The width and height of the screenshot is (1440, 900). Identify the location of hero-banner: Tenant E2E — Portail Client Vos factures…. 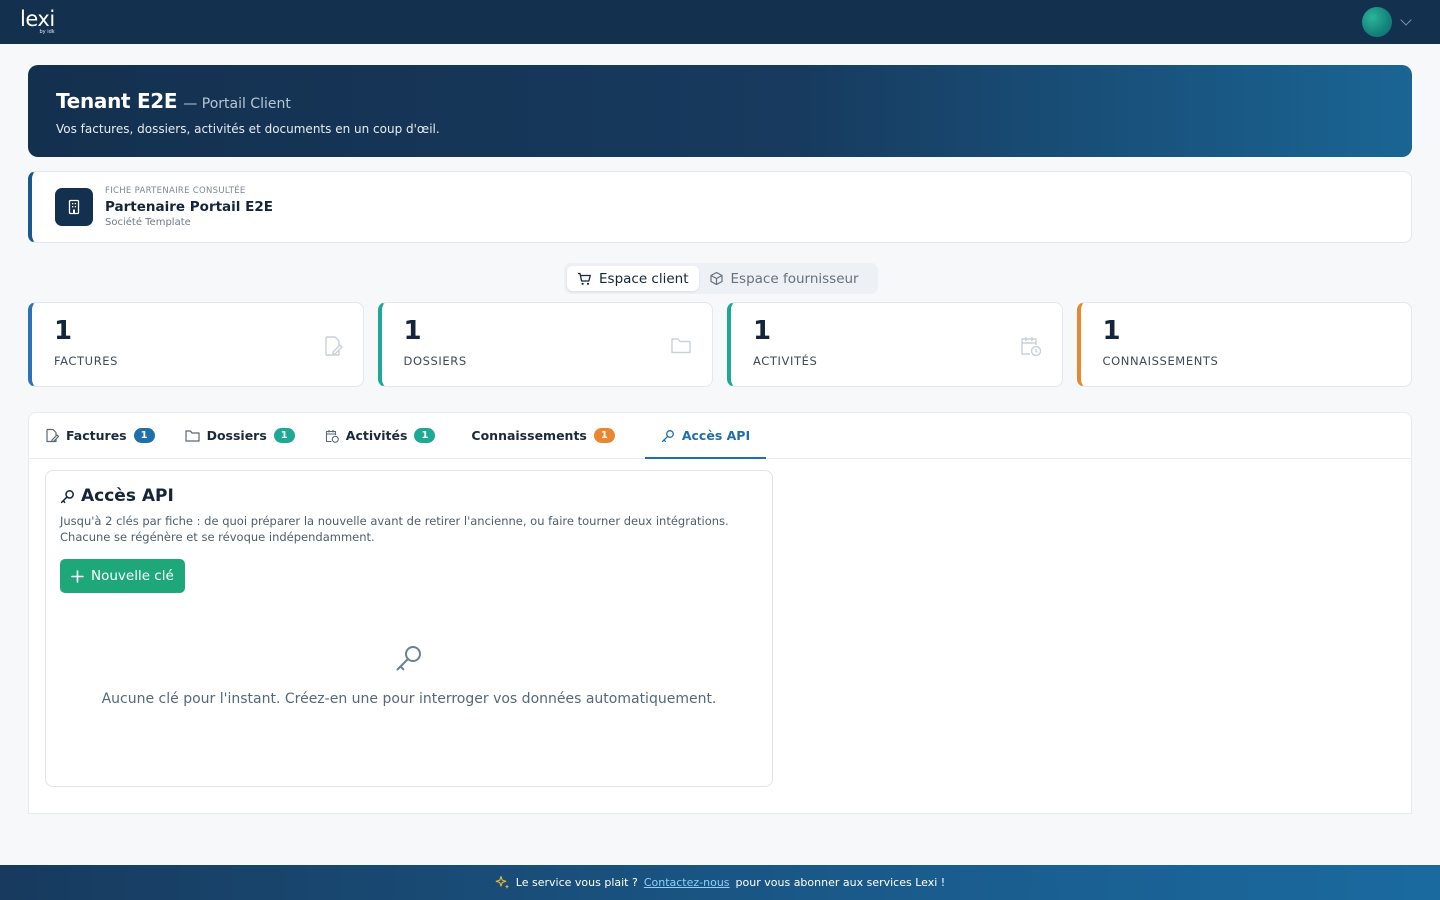
(720, 111).